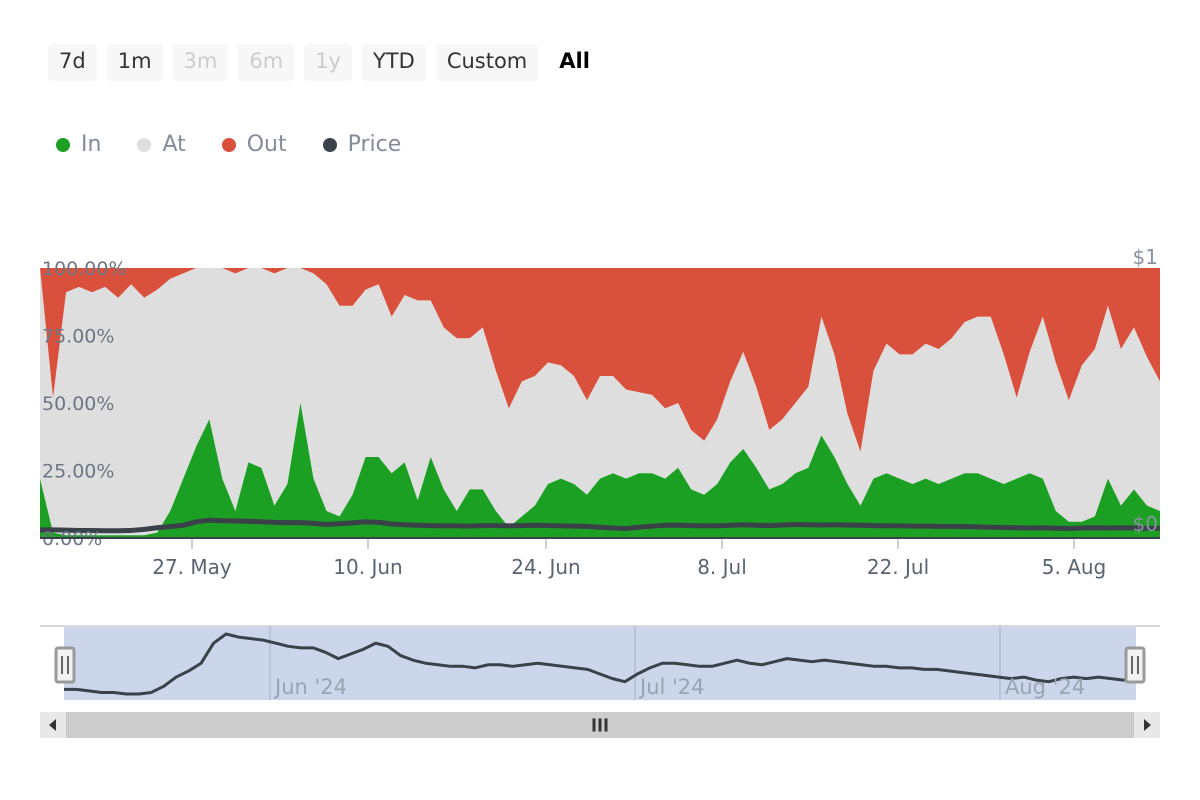 Image resolution: width=1200 pixels, height=800 pixels. I want to click on navigator-selected-range, so click(600, 663).